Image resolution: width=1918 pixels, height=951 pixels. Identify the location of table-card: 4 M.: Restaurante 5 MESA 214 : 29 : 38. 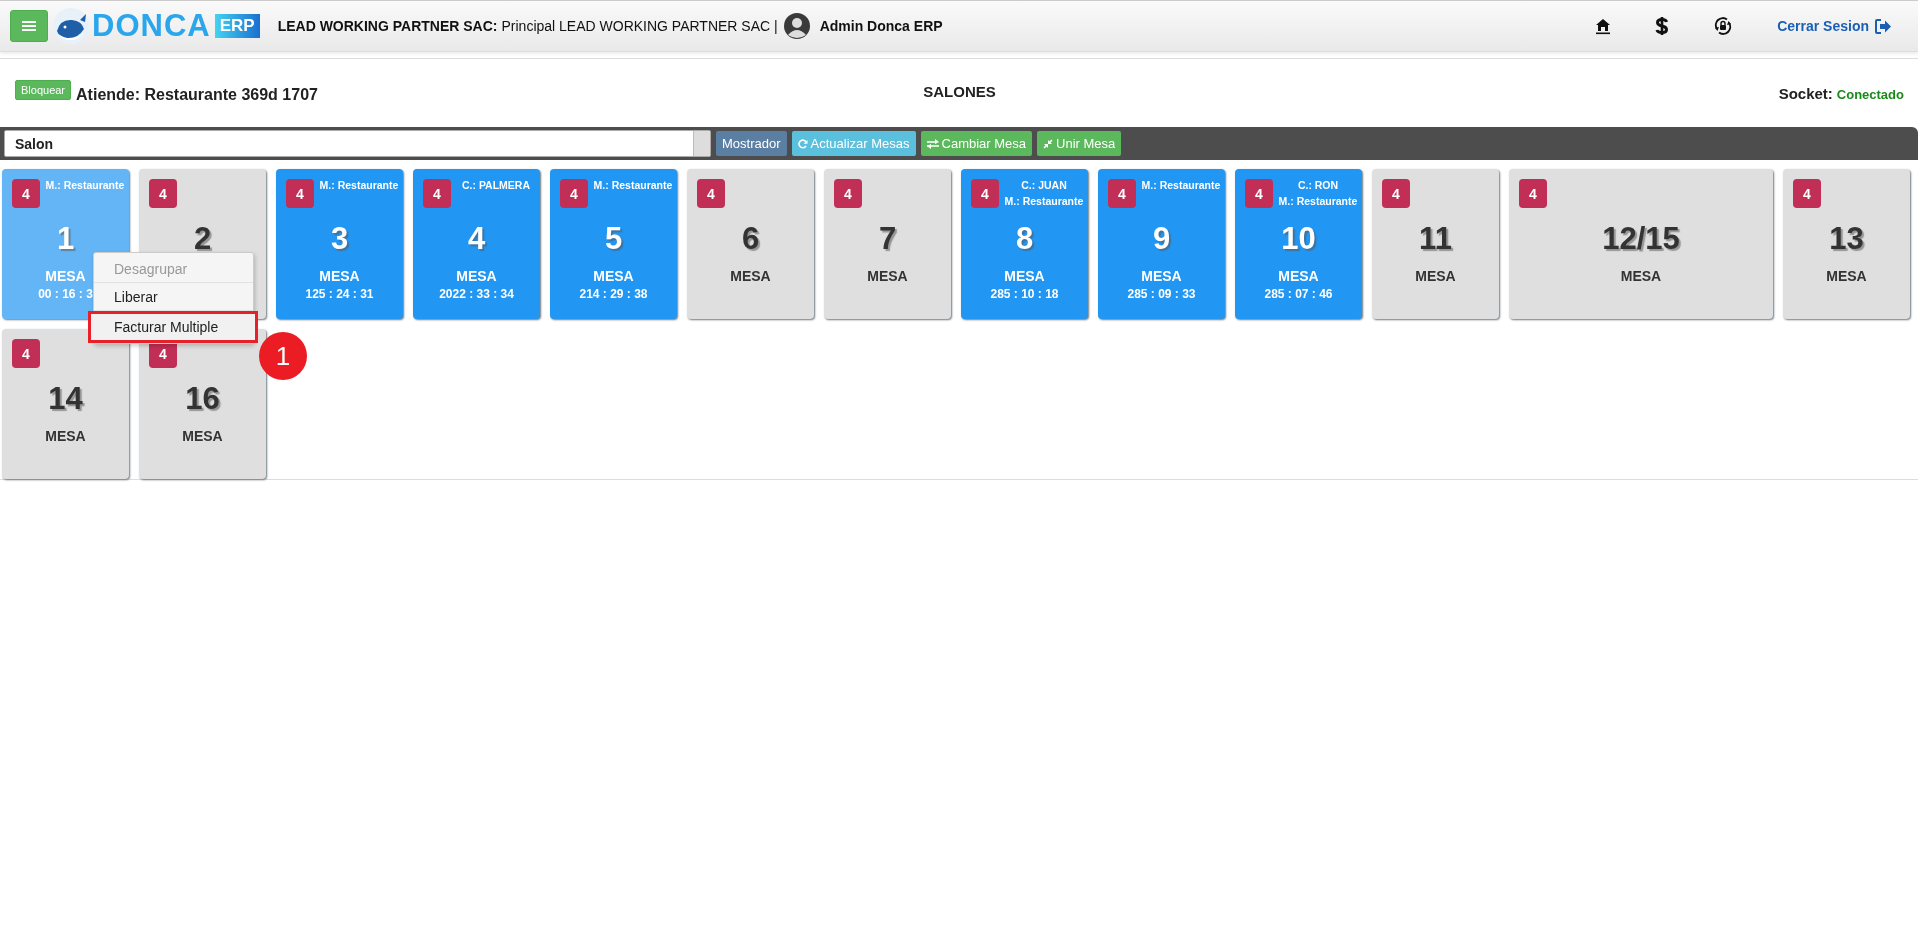
(613, 244).